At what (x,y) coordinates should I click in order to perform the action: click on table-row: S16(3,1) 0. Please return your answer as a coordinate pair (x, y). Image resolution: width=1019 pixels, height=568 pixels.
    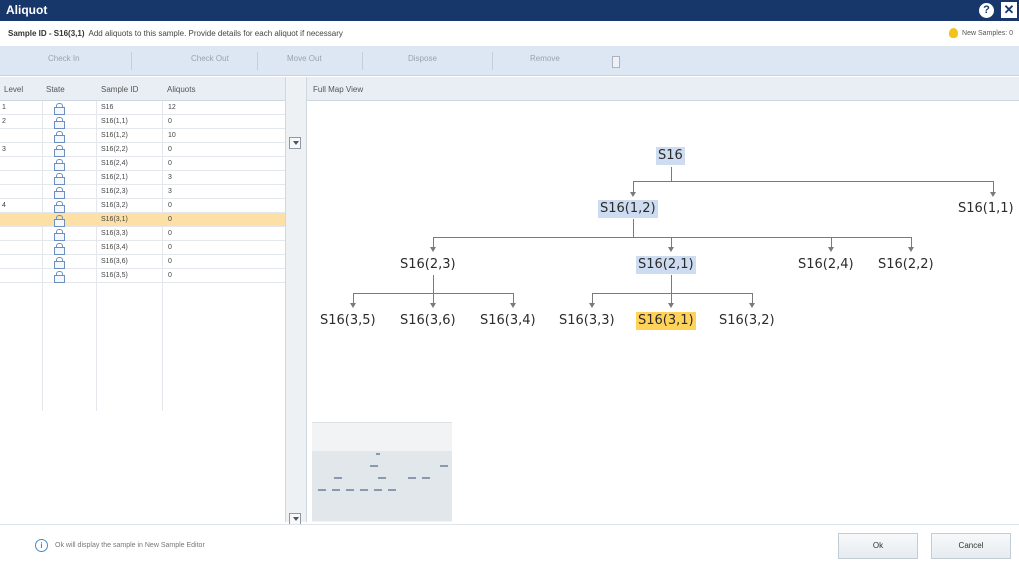
    Looking at the image, I should click on (142, 220).